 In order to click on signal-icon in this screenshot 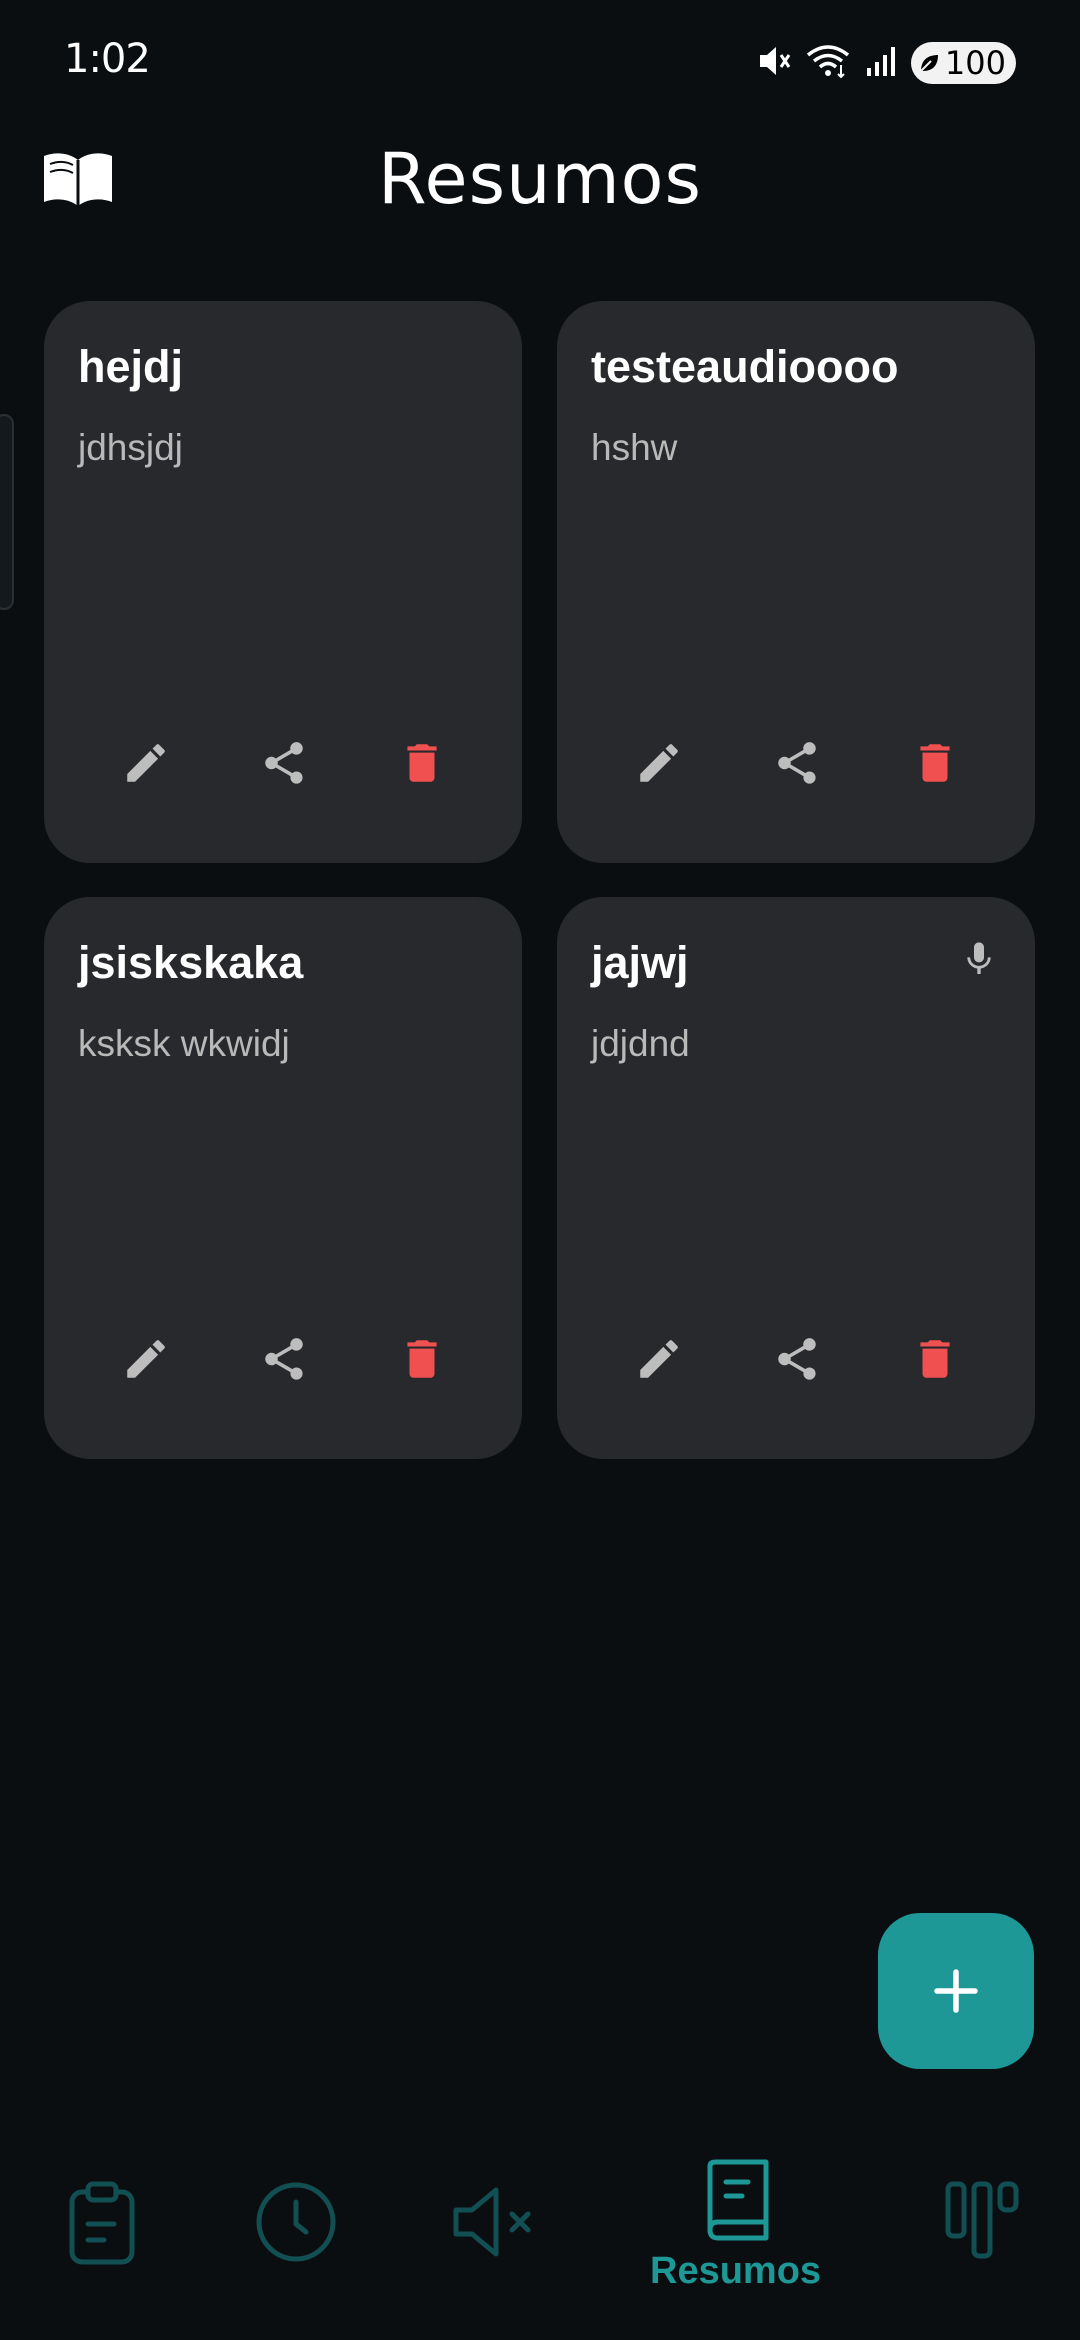, I will do `click(881, 63)`.